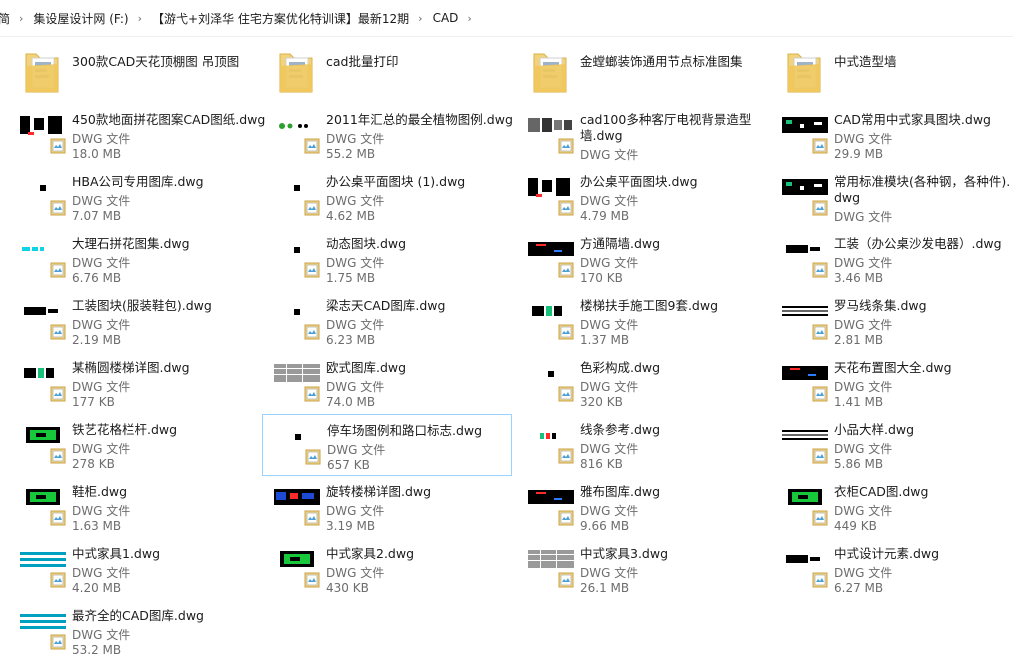 The image size is (1013, 666). What do you see at coordinates (133, 321) in the screenshot?
I see `file-item: 工装图块(服装鞋包).dwg DWG 文件 2.19 MB` at bounding box center [133, 321].